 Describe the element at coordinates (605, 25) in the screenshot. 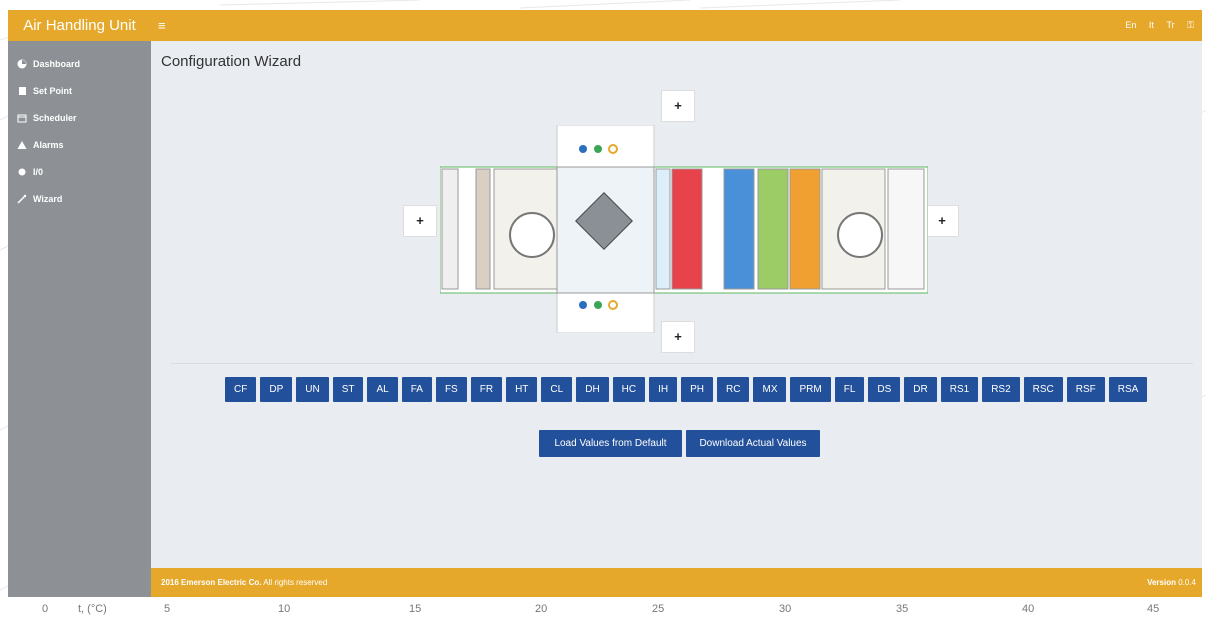

I see `top-navbar: Air Handling Unit ≡ En It Tr ⚿` at that location.